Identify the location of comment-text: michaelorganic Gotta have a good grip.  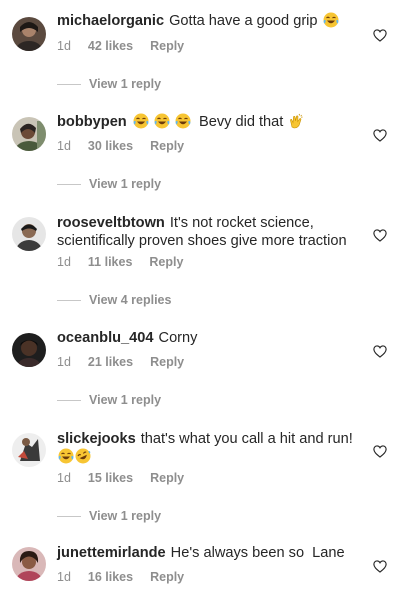
(209, 21).